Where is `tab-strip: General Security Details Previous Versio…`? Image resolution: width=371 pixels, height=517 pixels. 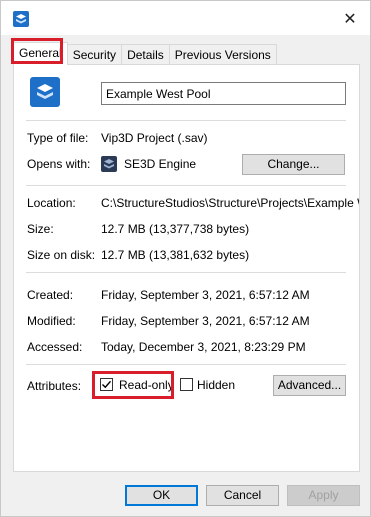 tab-strip: General Security Details Previous Versio… is located at coordinates (145, 53).